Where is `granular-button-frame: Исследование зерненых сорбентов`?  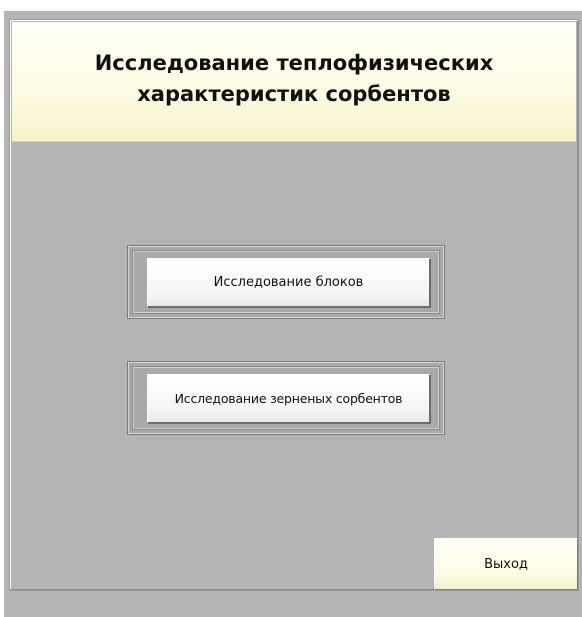
granular-button-frame: Исследование зерненых сорбентов is located at coordinates (286, 398).